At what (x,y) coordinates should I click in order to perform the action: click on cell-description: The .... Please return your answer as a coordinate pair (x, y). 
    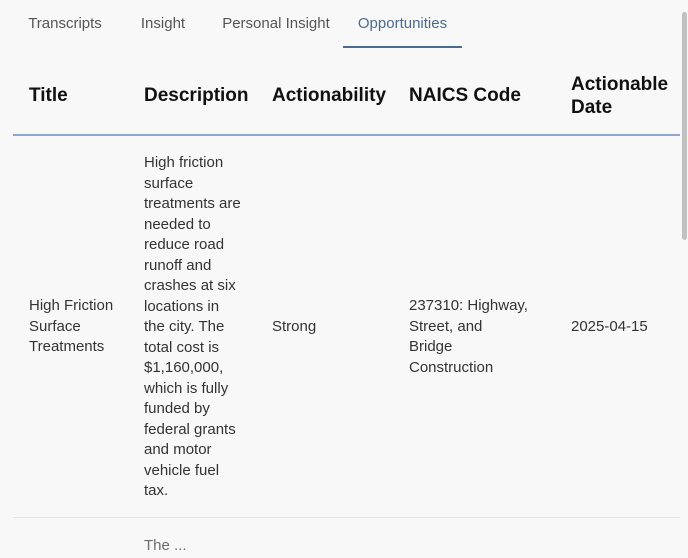
    Looking at the image, I should click on (165, 545).